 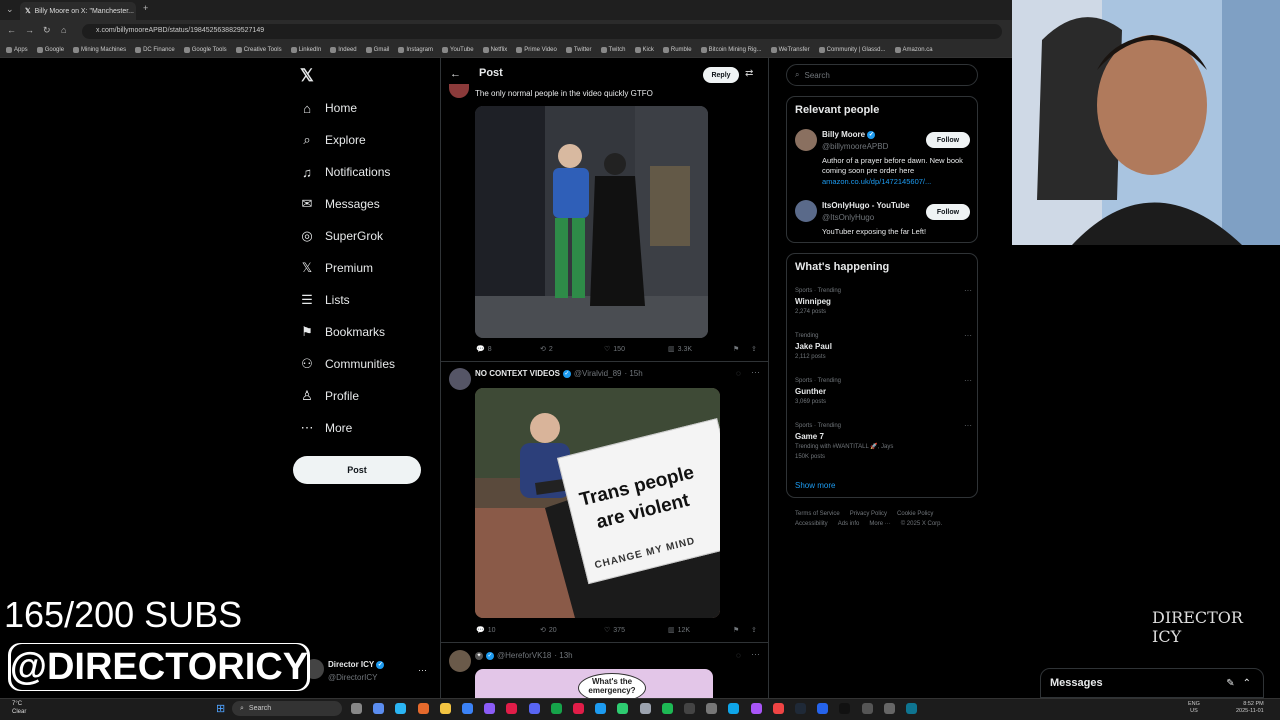 What do you see at coordinates (633, 373) in the screenshot?
I see `post2-time: · 15h` at bounding box center [633, 373].